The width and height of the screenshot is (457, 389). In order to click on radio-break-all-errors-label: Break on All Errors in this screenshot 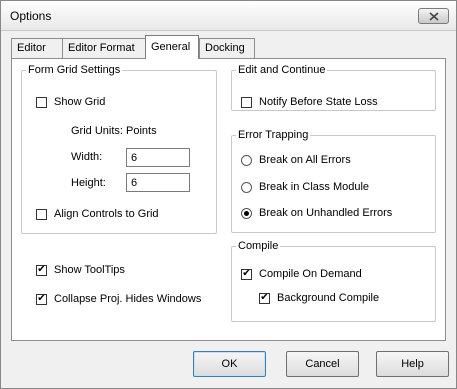, I will do `click(305, 160)`.